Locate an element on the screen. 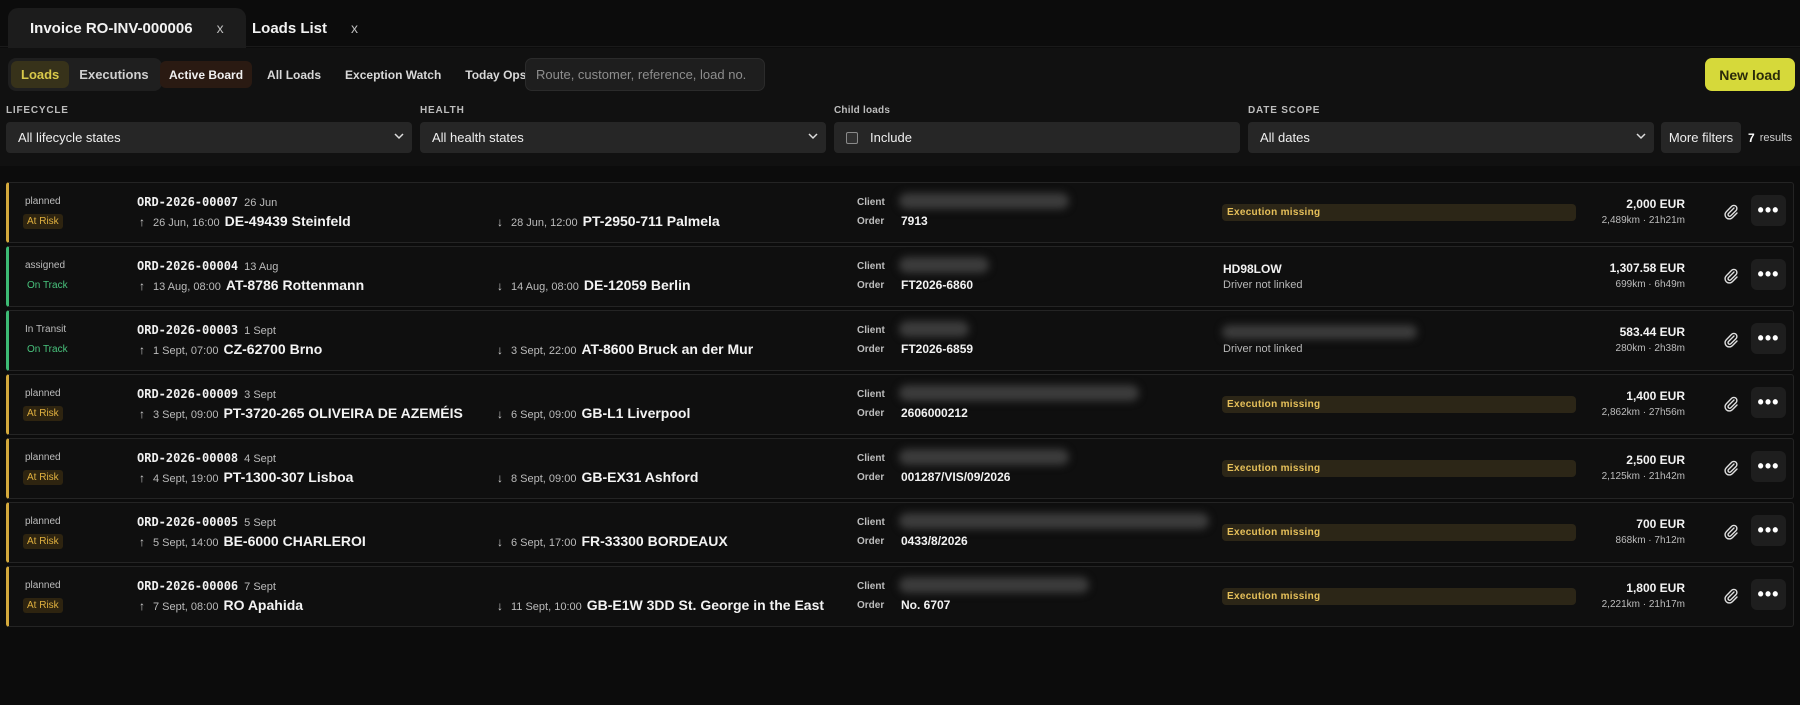  order-id: ORD-2026-00003 1 Sept is located at coordinates (206, 330).